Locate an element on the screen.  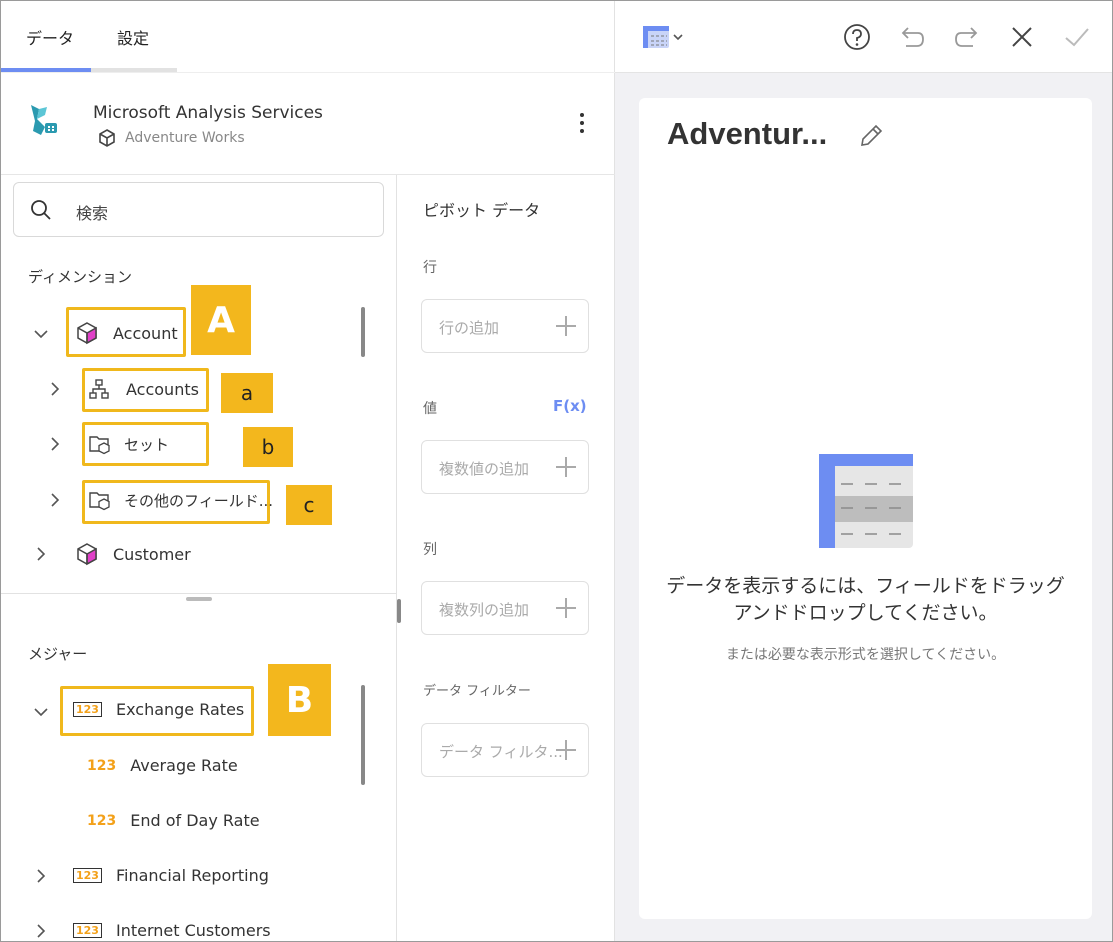
add-values-dropzone: 複数値の追加 is located at coordinates (505, 467).